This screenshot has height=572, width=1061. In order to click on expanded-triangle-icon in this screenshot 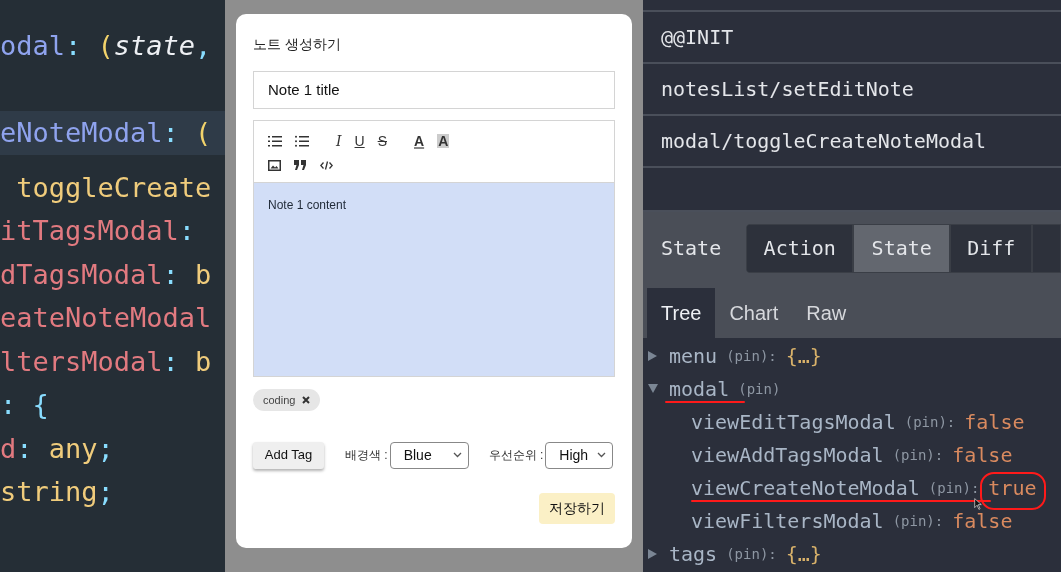, I will do `click(654, 388)`.